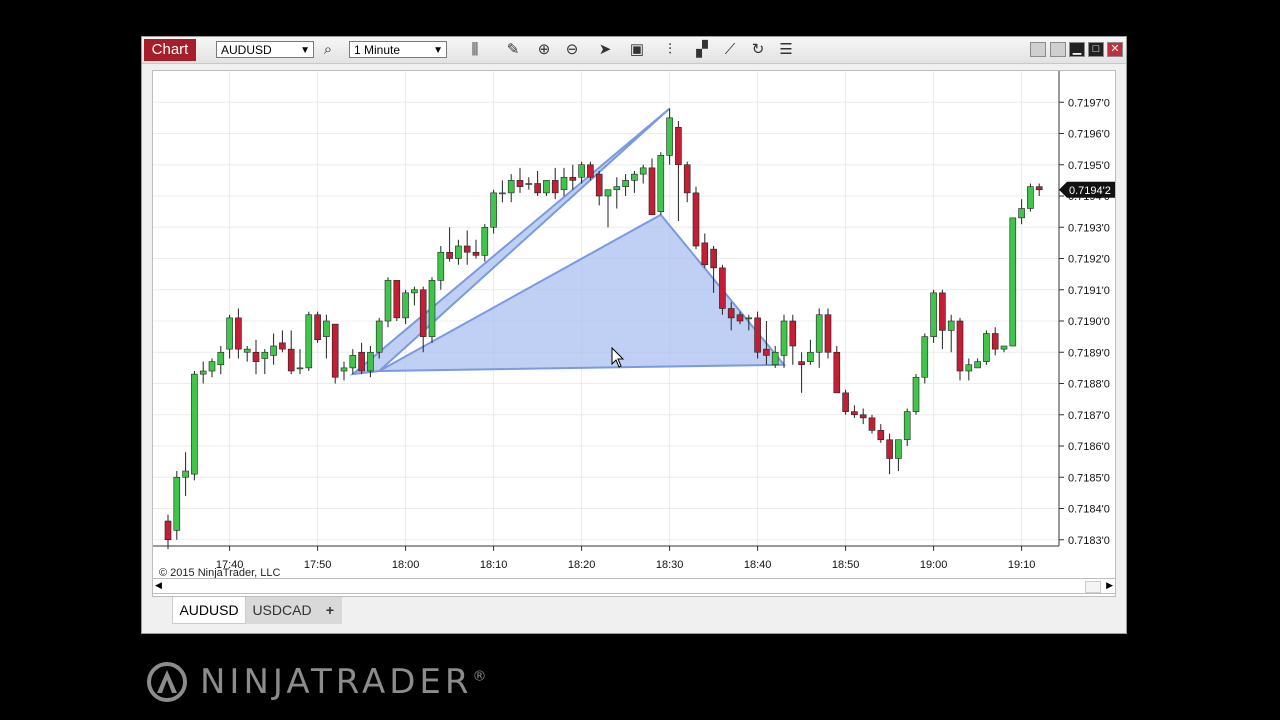 The width and height of the screenshot is (1280, 720). I want to click on y-tick-label: 0.7183'0, so click(1089, 541).